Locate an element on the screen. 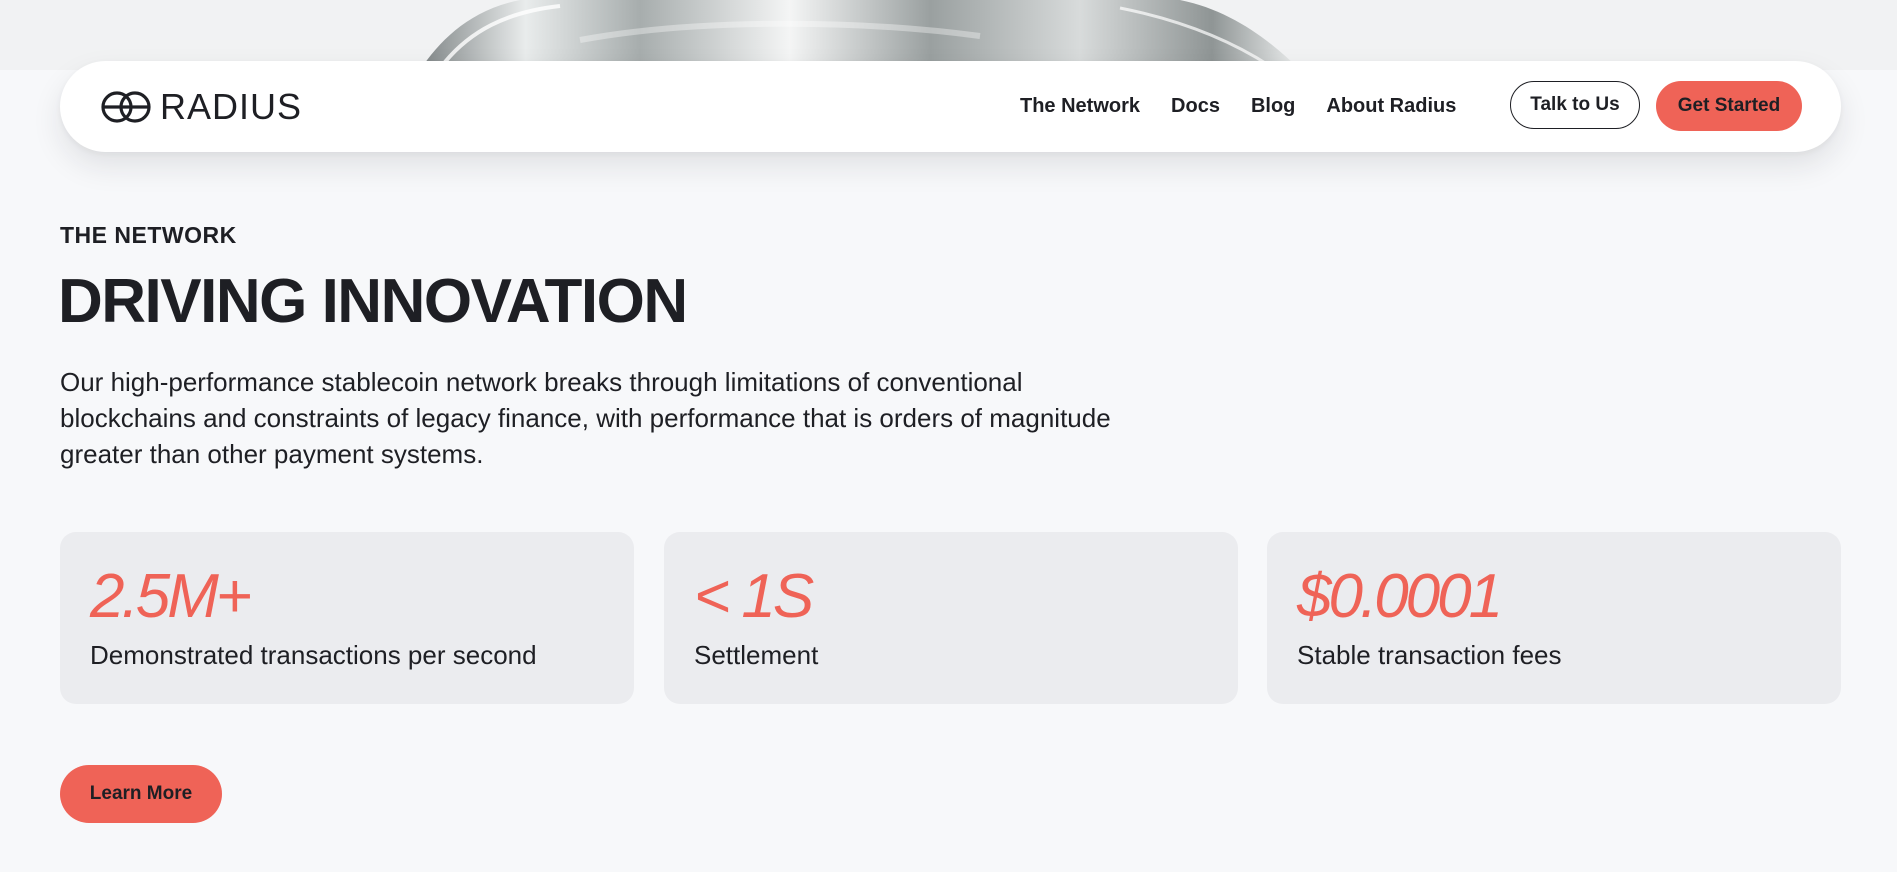  hero-image-strip is located at coordinates (948, 35).